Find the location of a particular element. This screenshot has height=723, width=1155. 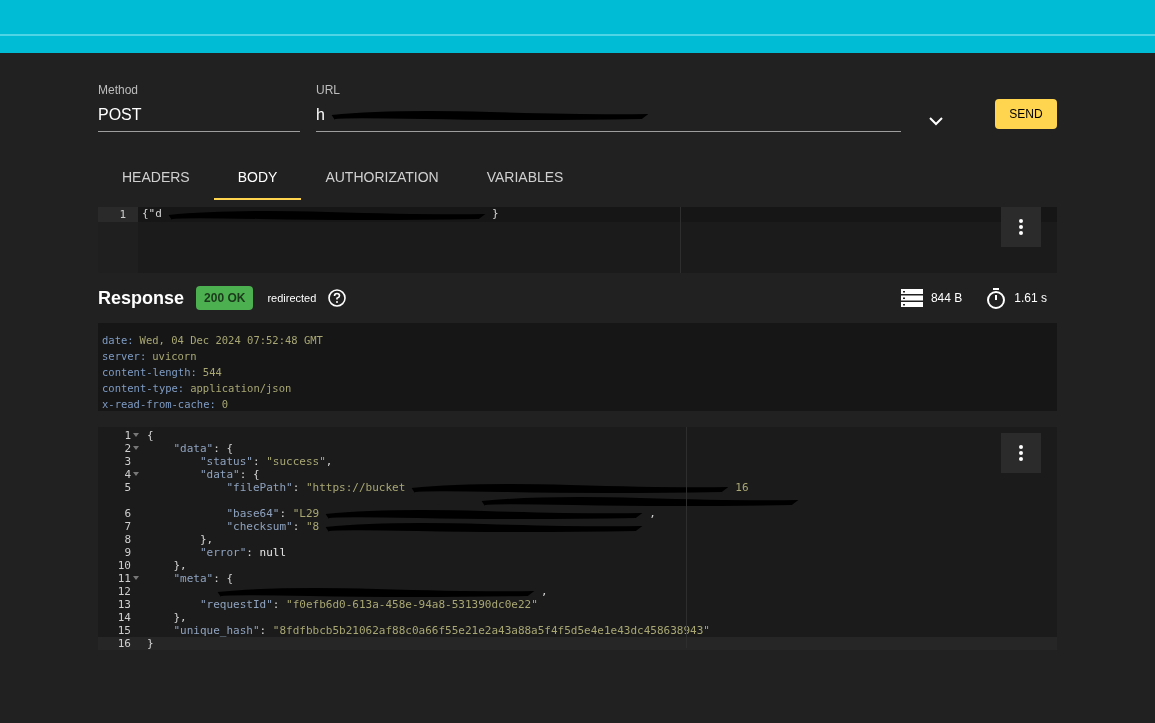

code-text: {"d is located at coordinates (152, 214).